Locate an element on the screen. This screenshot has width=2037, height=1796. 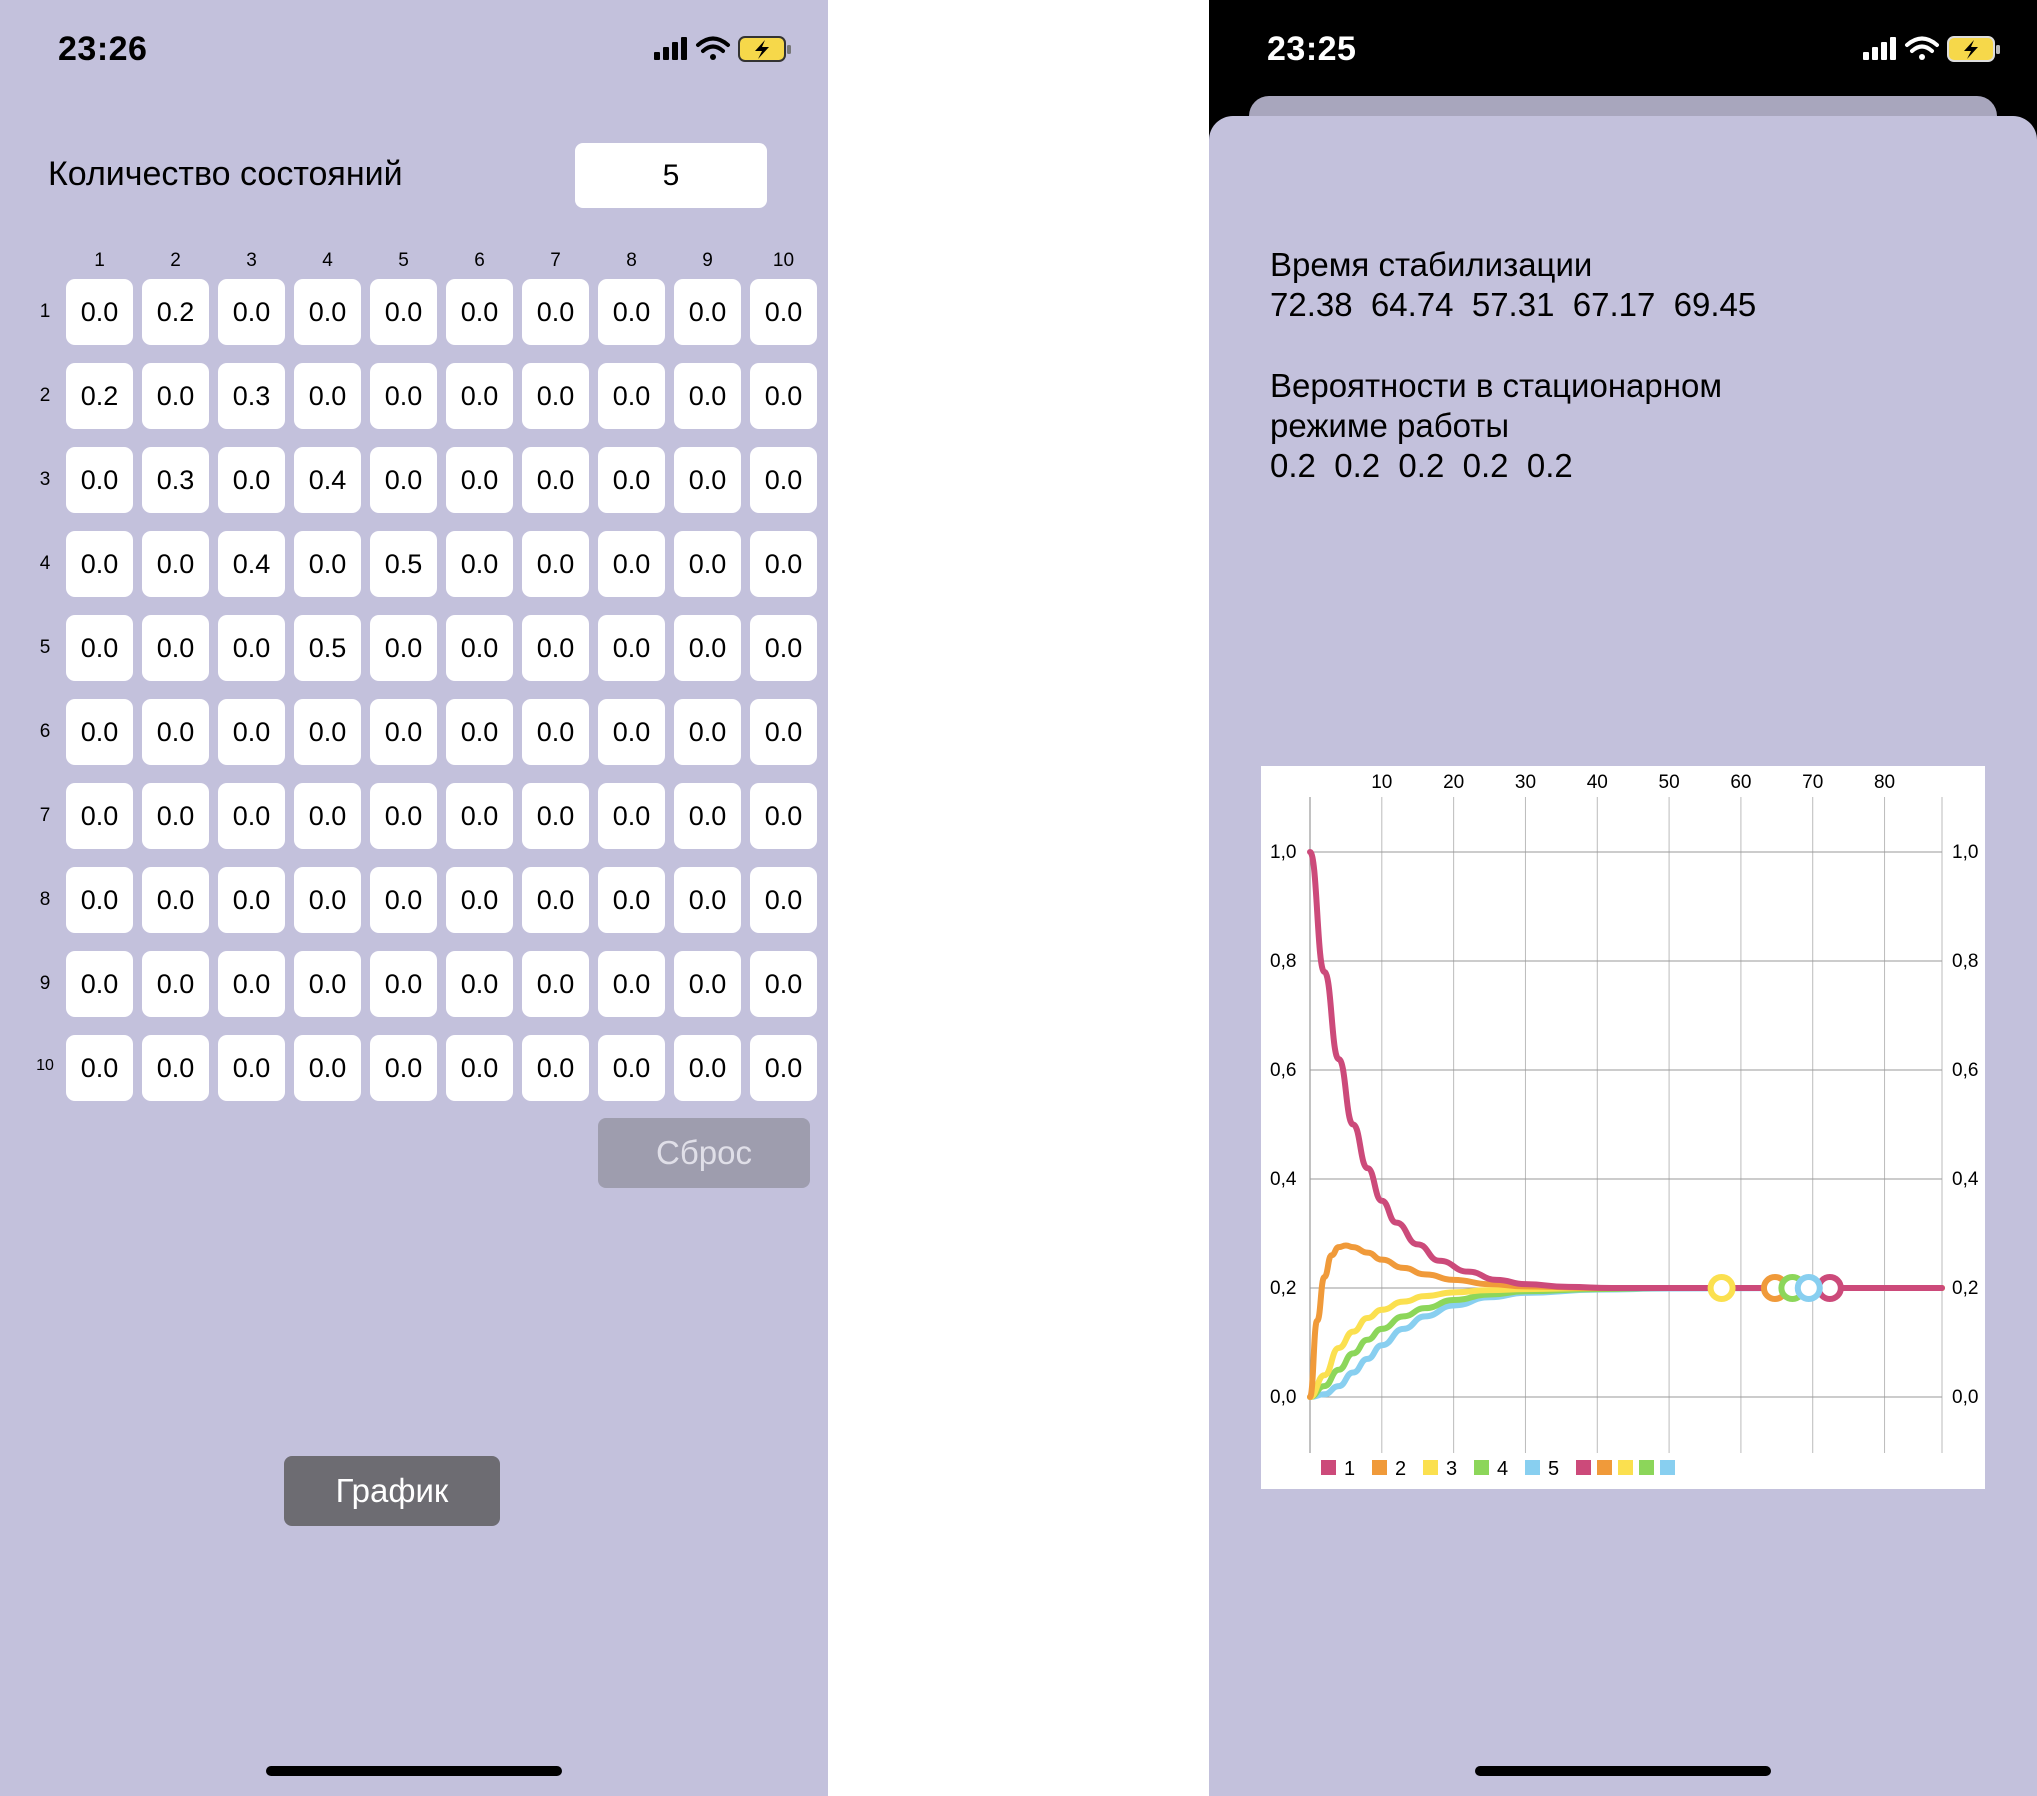
reset-button: Сброс is located at coordinates (704, 1153).